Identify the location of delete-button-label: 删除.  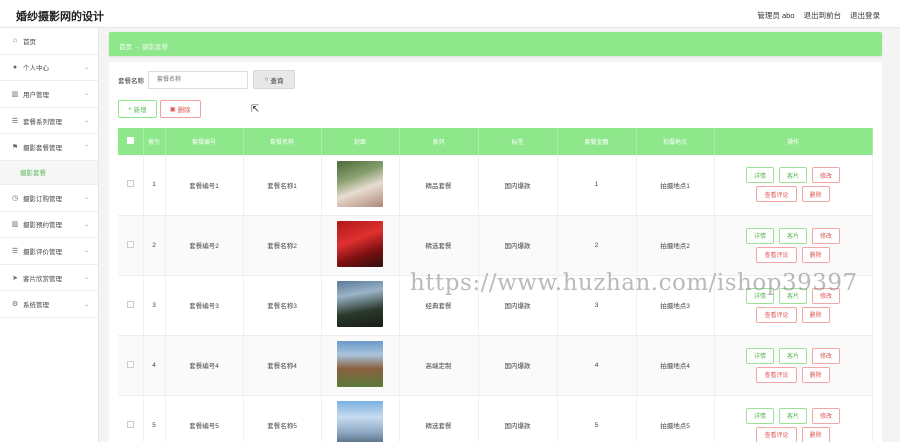
(184, 110).